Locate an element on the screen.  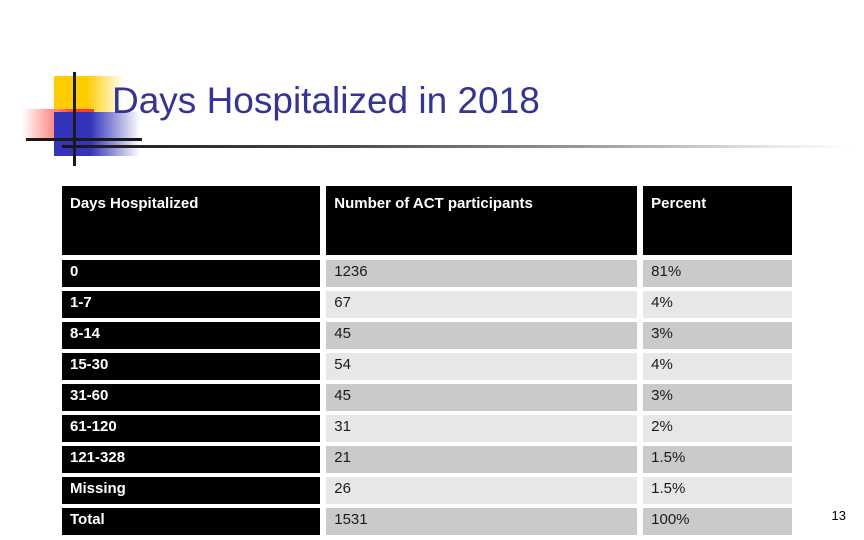
cell-days-hospitalized: 8-14 is located at coordinates (191, 335).